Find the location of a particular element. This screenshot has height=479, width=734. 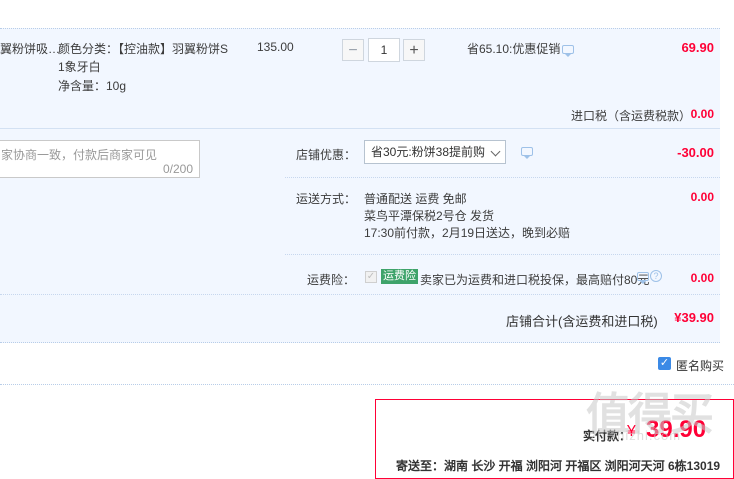

item-sku-color-cont: 1象牙白 is located at coordinates (79, 67).